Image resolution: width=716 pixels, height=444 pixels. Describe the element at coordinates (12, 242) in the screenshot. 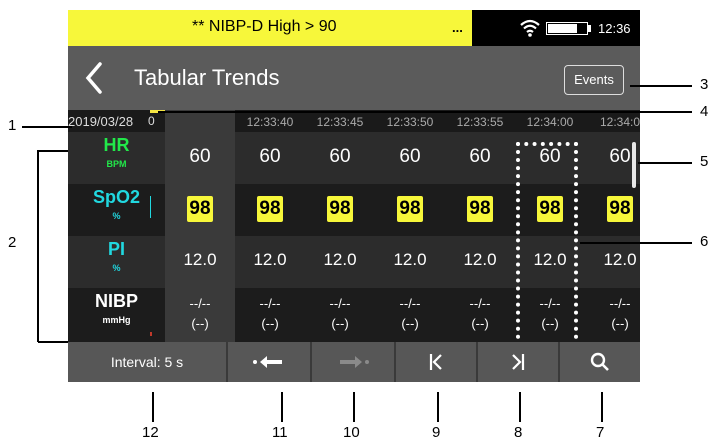

I see `callout-2: 2` at that location.